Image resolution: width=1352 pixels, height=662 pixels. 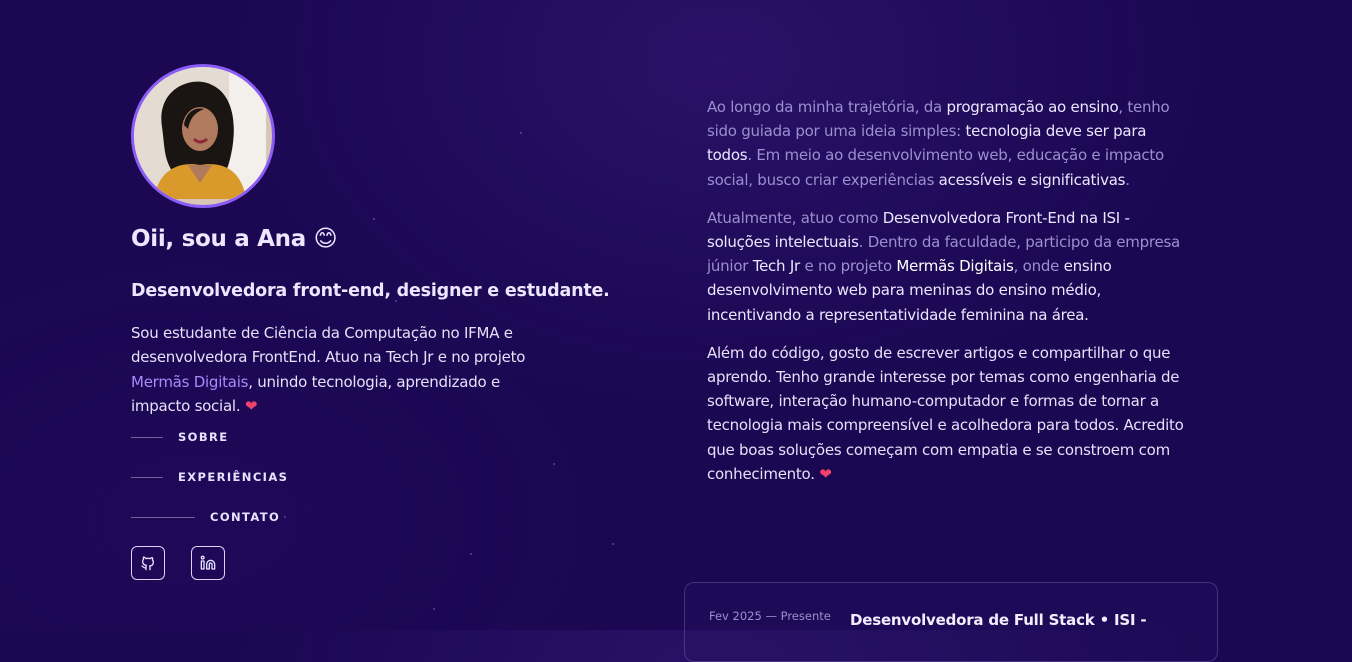 What do you see at coordinates (203, 136) in the screenshot?
I see `avatar` at bounding box center [203, 136].